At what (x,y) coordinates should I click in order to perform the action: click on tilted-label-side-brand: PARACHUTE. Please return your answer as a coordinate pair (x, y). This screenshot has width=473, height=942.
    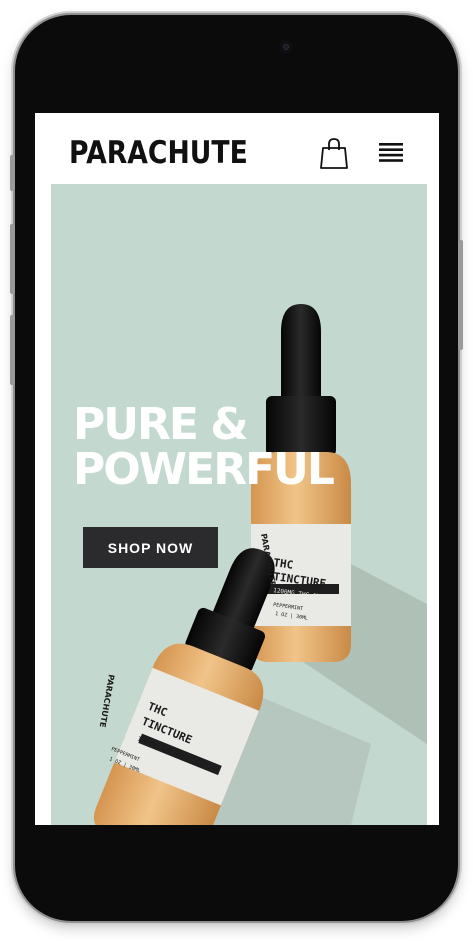
    Looking at the image, I should click on (107, 701).